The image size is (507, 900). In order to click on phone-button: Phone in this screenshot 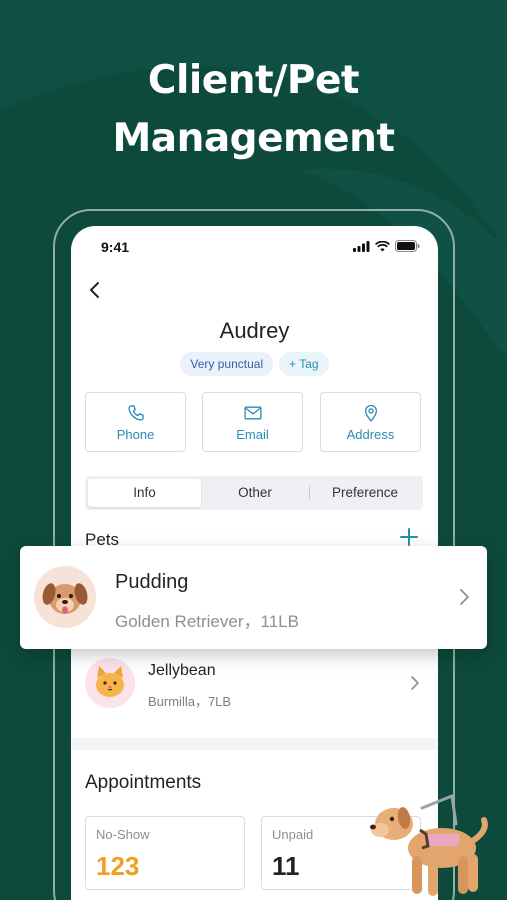, I will do `click(135, 422)`.